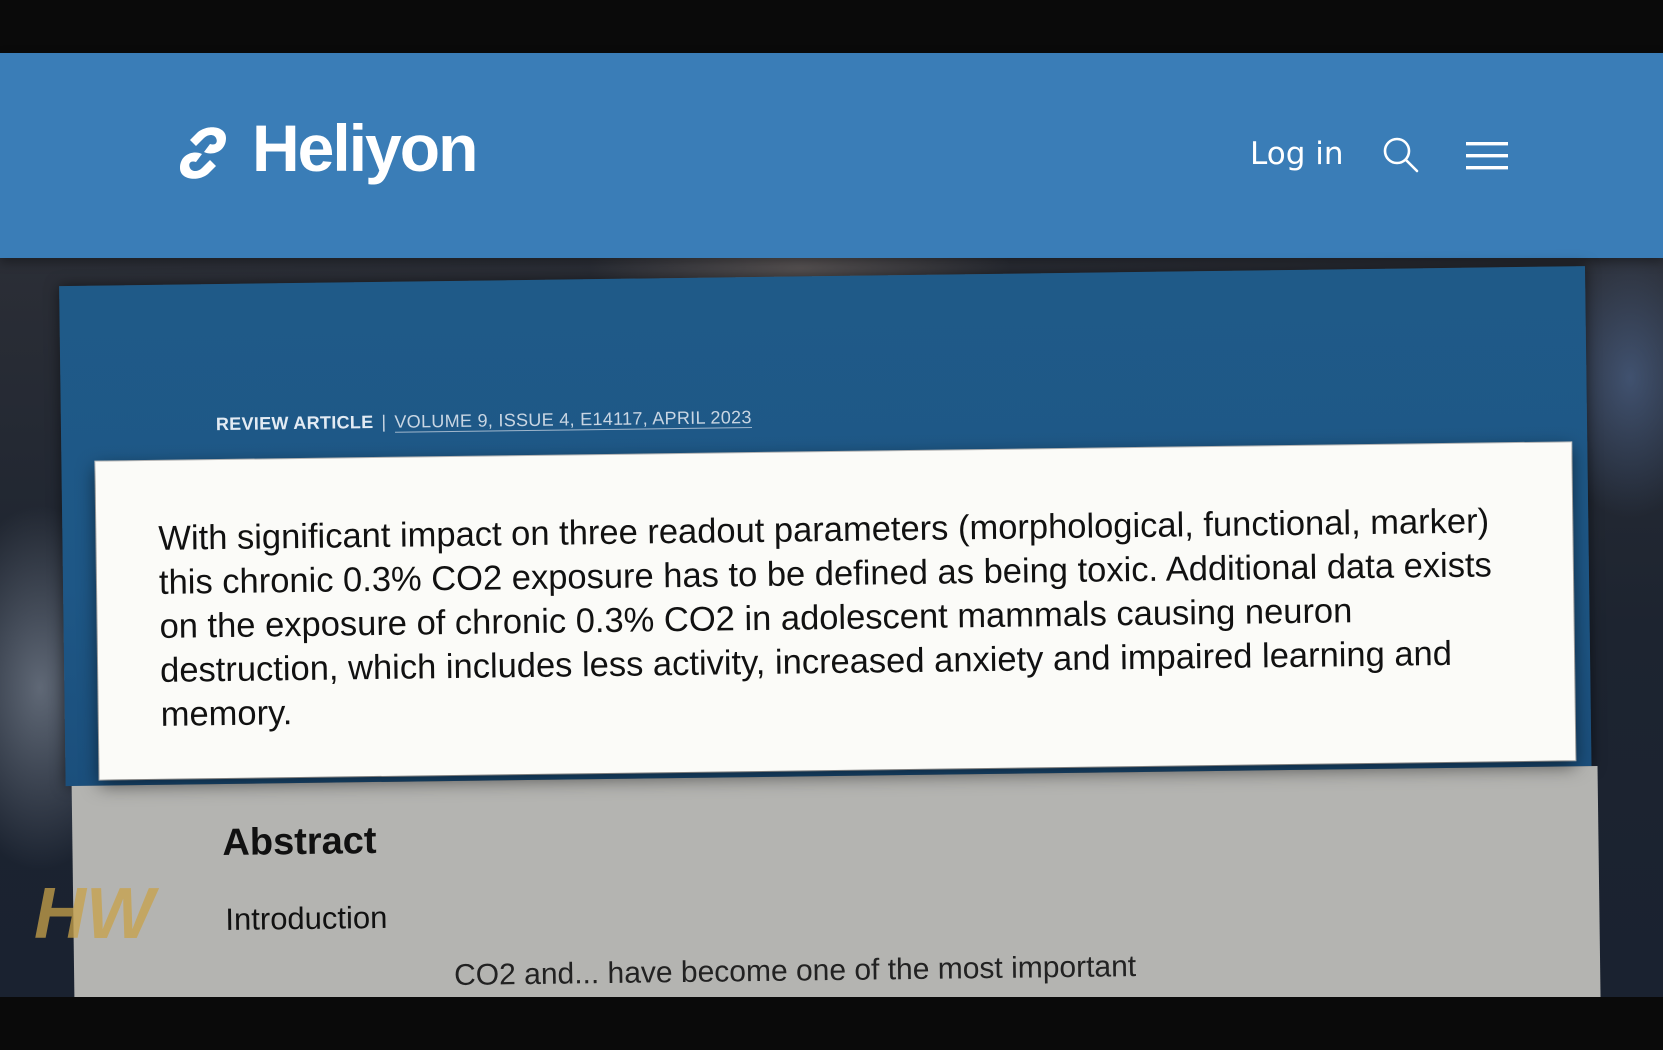 This screenshot has width=1663, height=1050. What do you see at coordinates (299, 842) in the screenshot?
I see `abstract-heading: Abstract` at bounding box center [299, 842].